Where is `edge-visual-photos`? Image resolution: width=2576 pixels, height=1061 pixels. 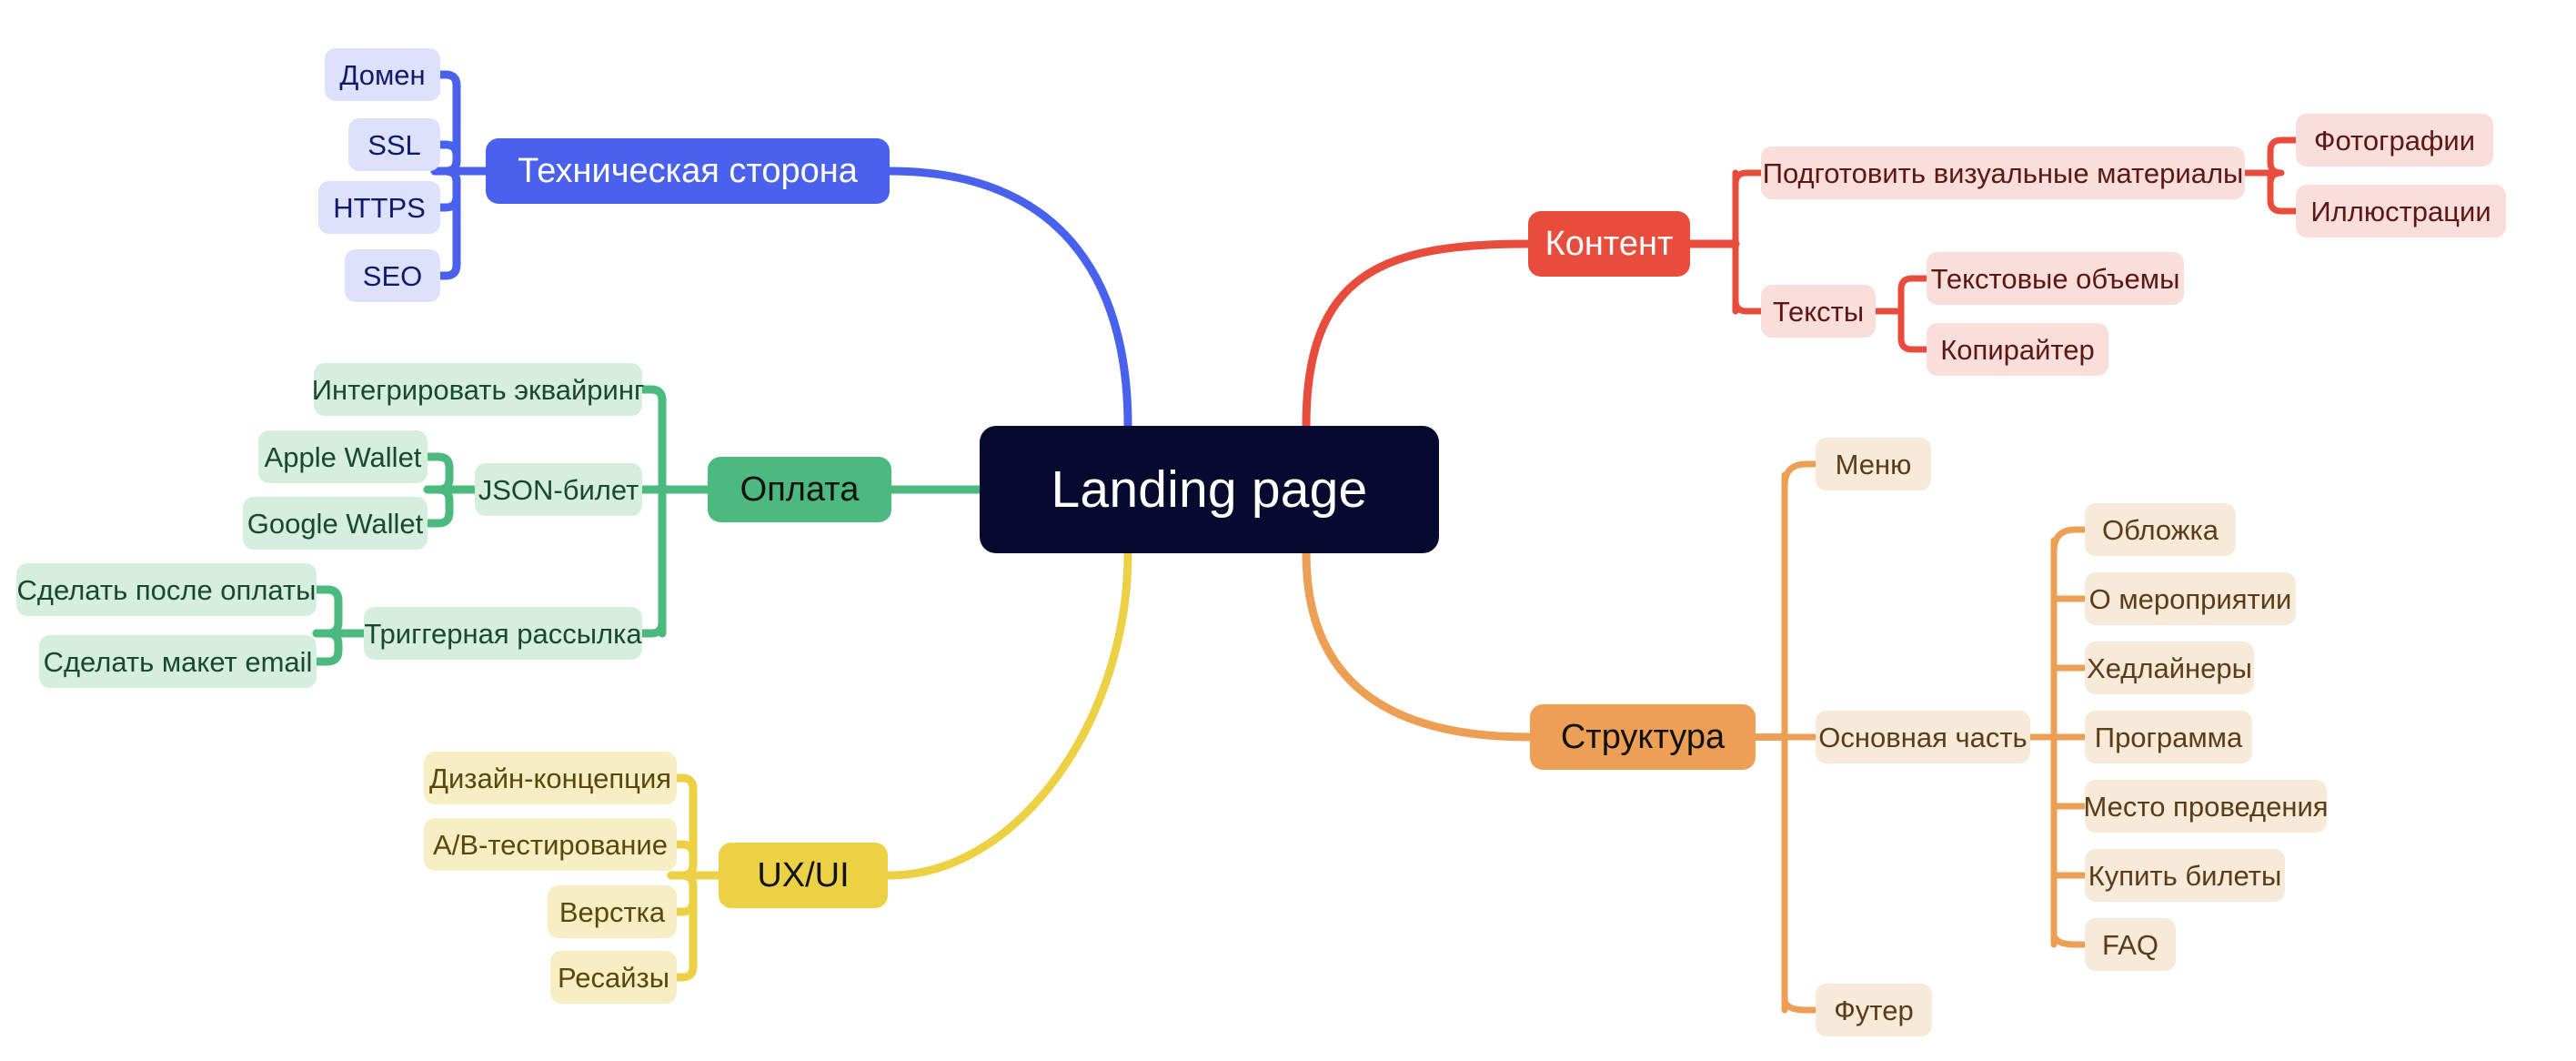 edge-visual-photos is located at coordinates (2283, 162).